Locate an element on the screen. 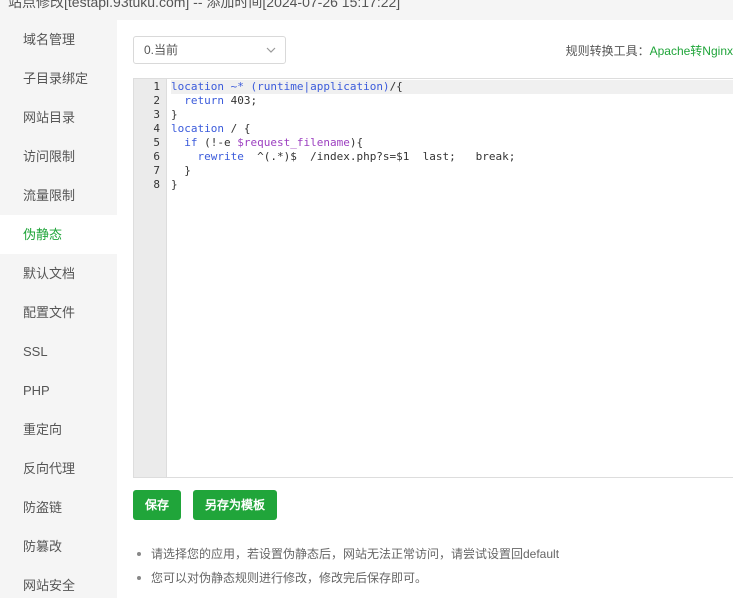 This screenshot has height=598, width=733. tip-text: 您可以对伪静态规则进行修改，修改完后保存即可。 is located at coordinates (289, 578).